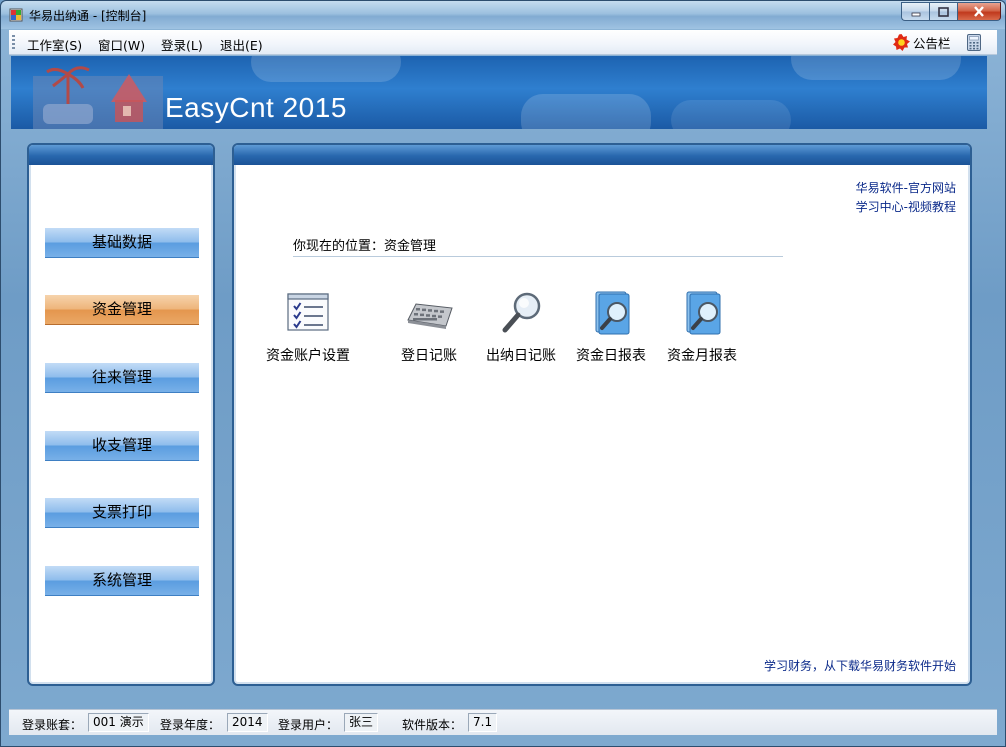 The height and width of the screenshot is (747, 1006). Describe the element at coordinates (247, 722) in the screenshot. I see `status-year-value: 2014` at that location.